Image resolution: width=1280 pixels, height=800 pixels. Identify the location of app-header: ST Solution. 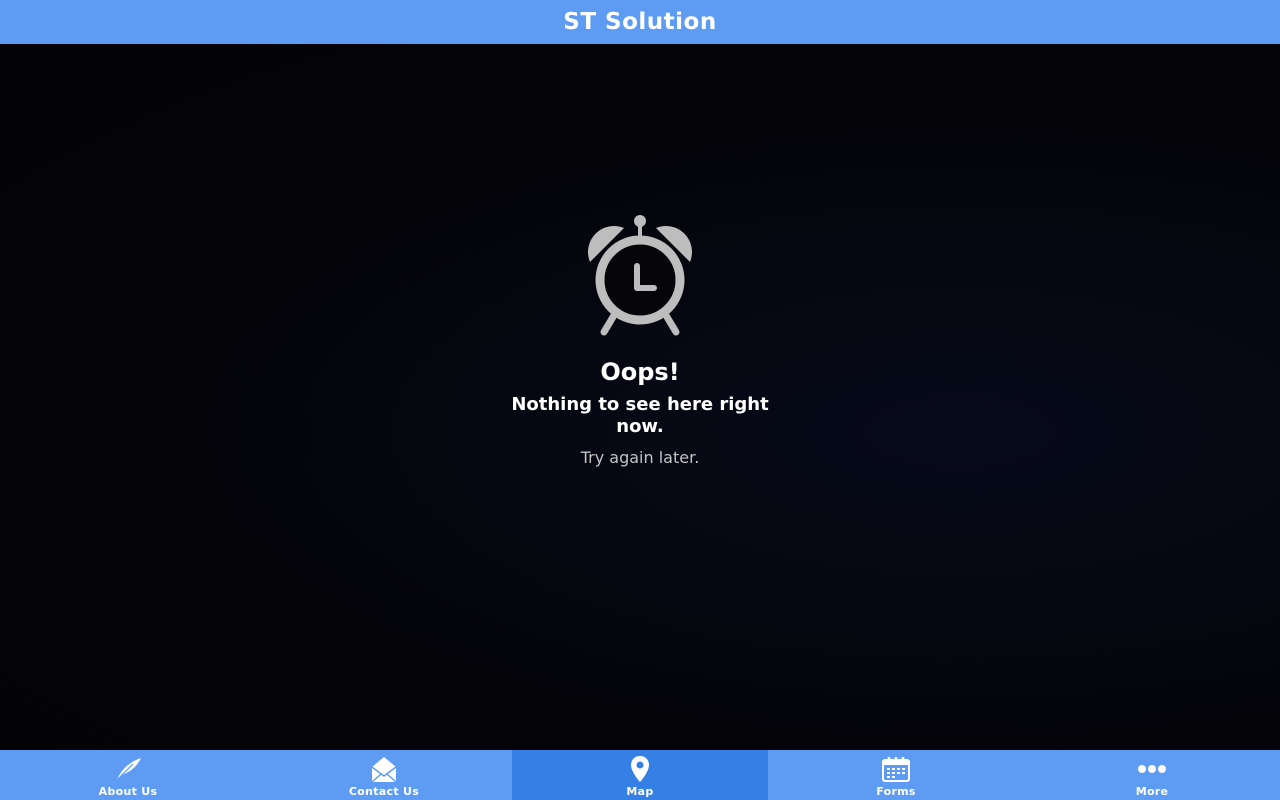
(640, 22).